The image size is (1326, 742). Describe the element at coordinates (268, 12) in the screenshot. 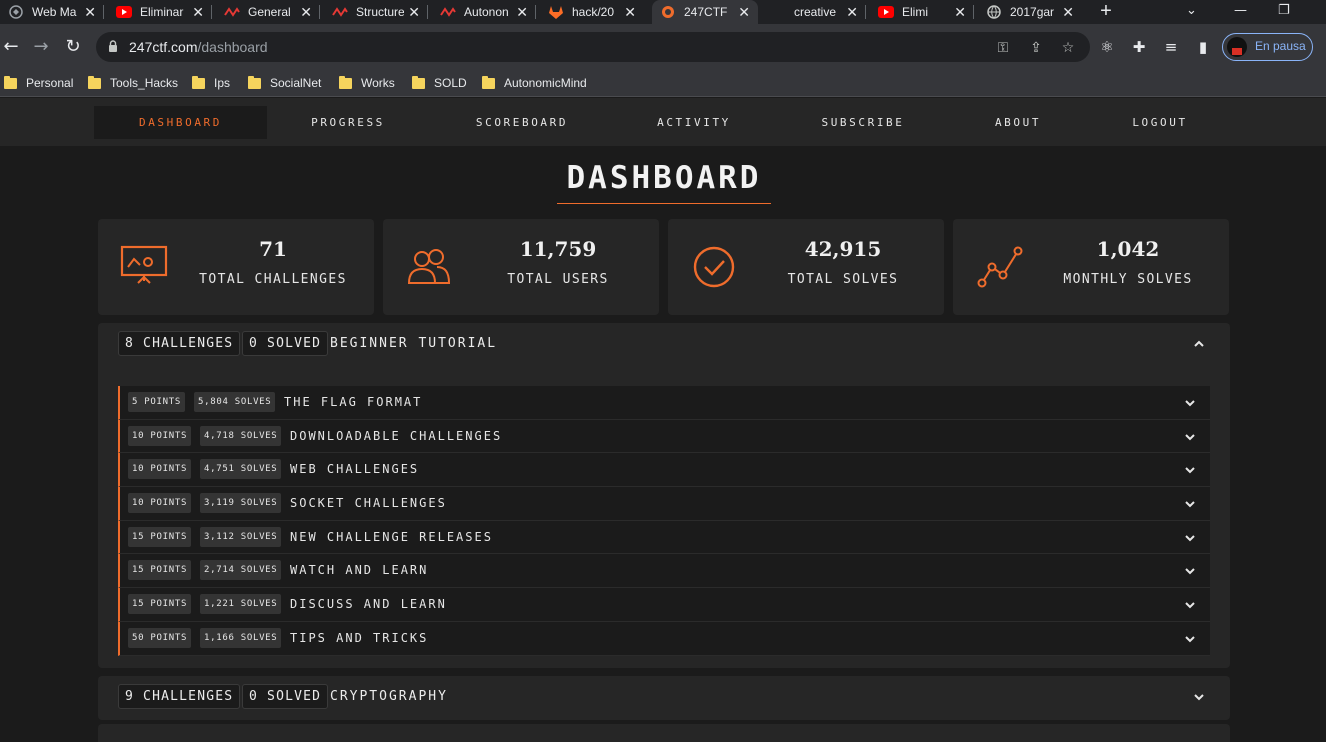

I see `browser-tab: General ✕` at that location.